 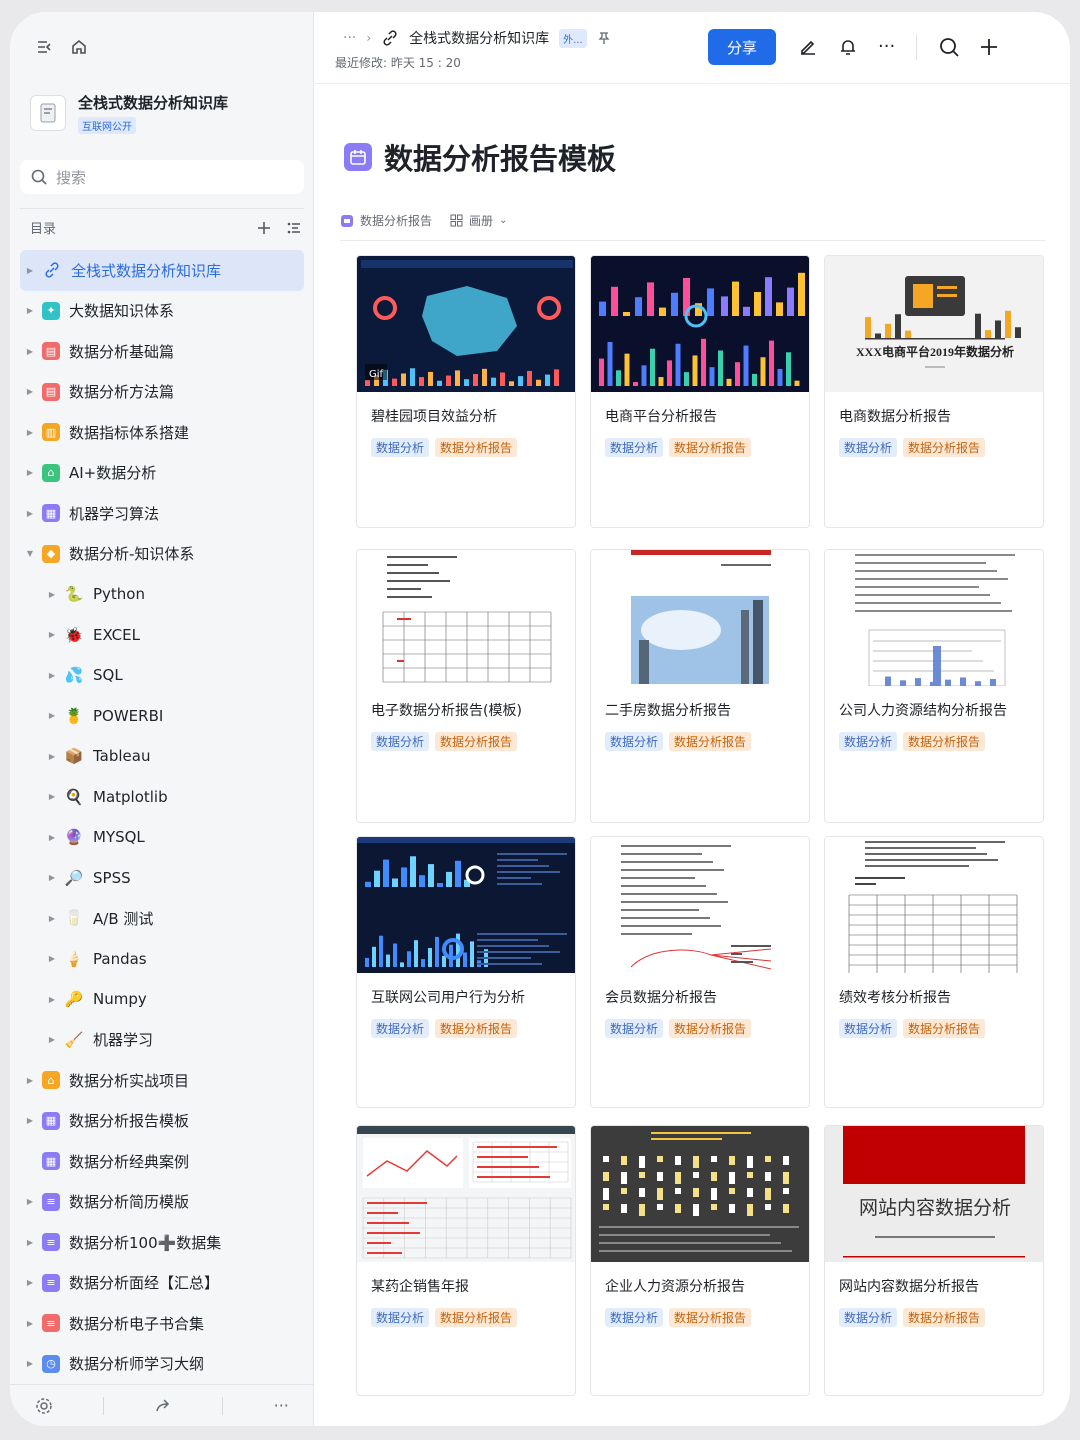 I want to click on sidebar-item: ▶ ≡ 数据分析简历模版, so click(x=162, y=1202).